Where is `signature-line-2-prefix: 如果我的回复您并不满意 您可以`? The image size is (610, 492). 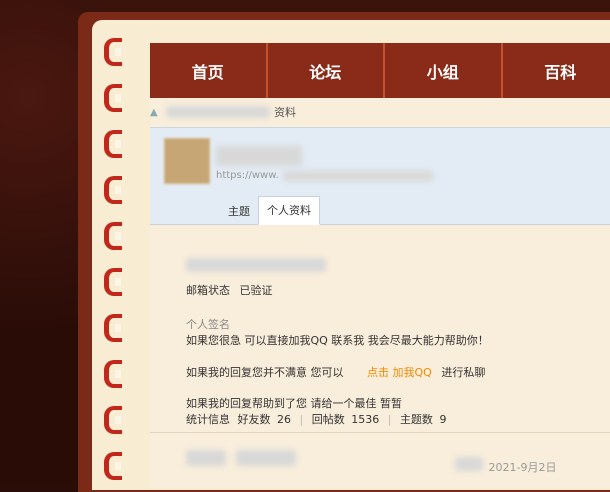 signature-line-2-prefix: 如果我的回复您并不满意 您可以 is located at coordinates (265, 372).